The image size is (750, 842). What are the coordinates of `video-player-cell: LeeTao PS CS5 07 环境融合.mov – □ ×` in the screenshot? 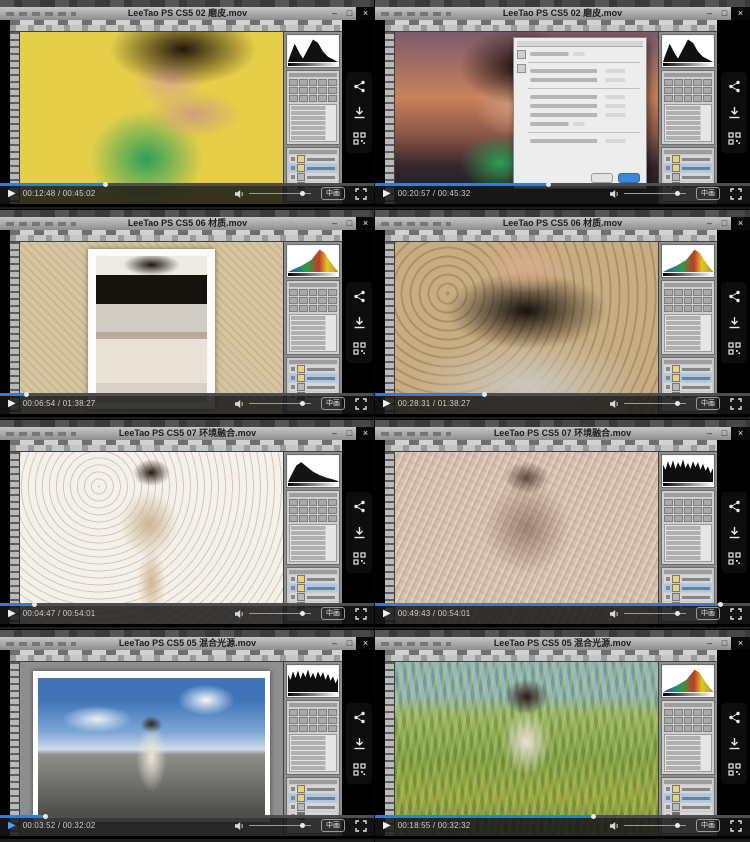 It's located at (562, 525).